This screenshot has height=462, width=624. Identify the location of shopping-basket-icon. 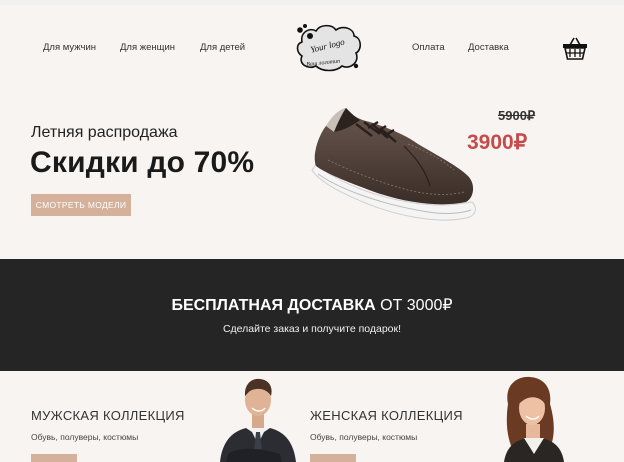
(575, 48).